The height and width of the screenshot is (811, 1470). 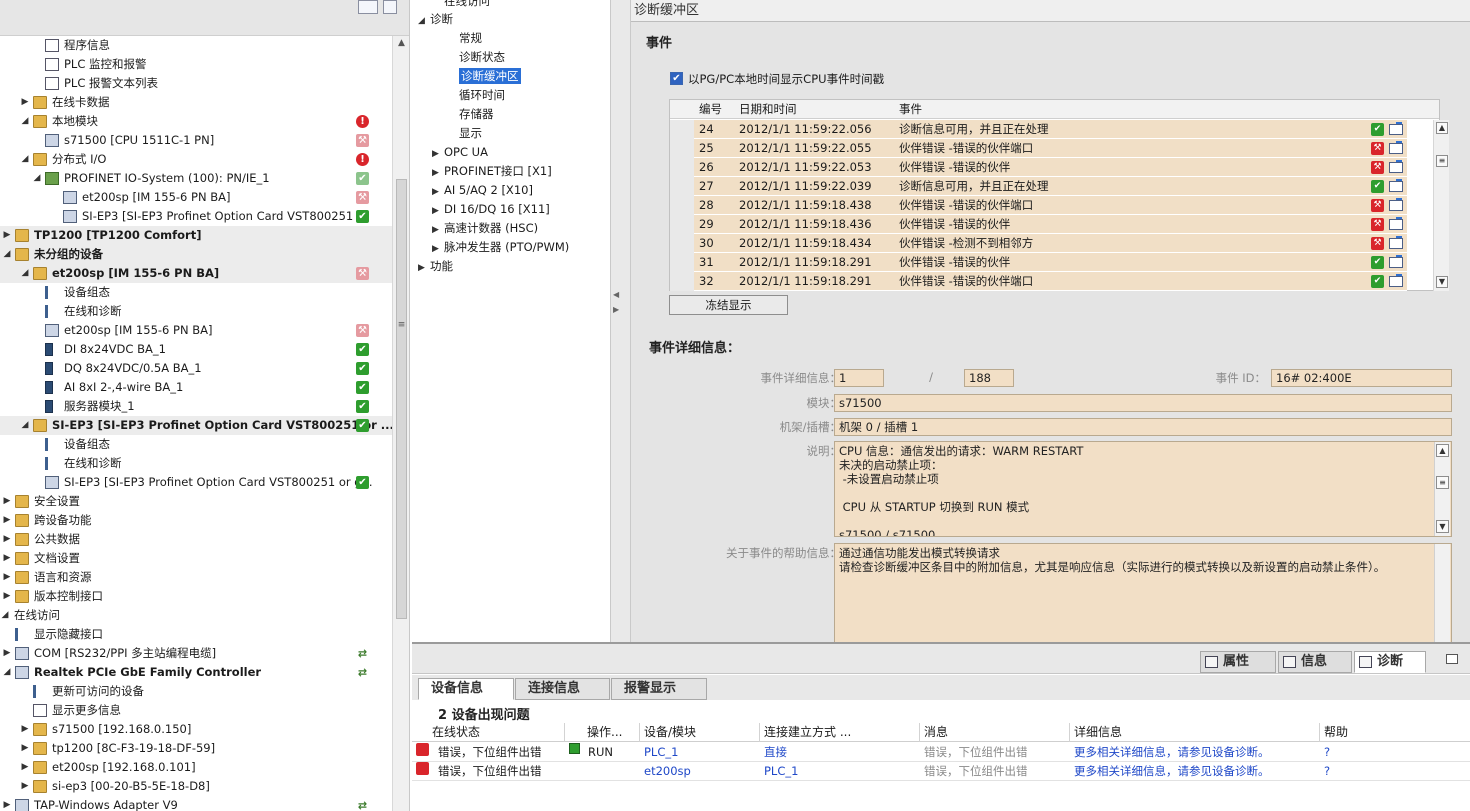 What do you see at coordinates (1038, 205) in the screenshot?
I see `event-row: 28 2012/1/1 11:59:18.438 伙伴错误 -错误的伙伴端口 ⚒` at bounding box center [1038, 205].